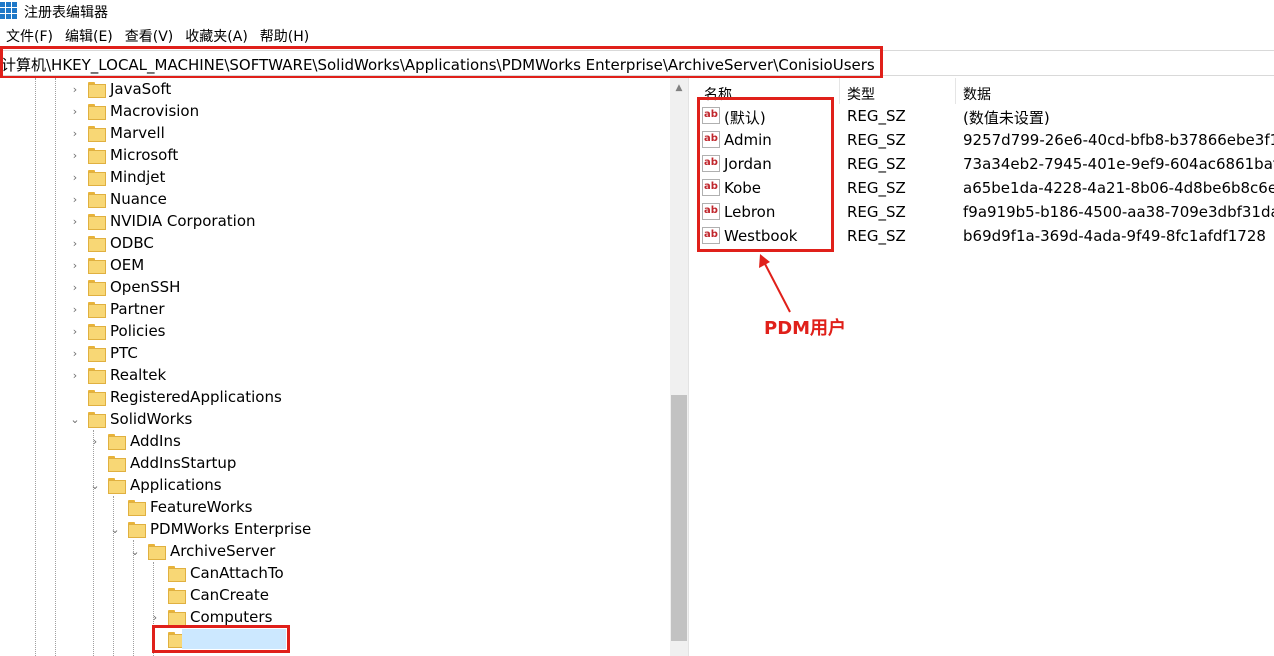 The height and width of the screenshot is (656, 1274). What do you see at coordinates (103, 353) in the screenshot?
I see `tree-item: › PTC` at bounding box center [103, 353].